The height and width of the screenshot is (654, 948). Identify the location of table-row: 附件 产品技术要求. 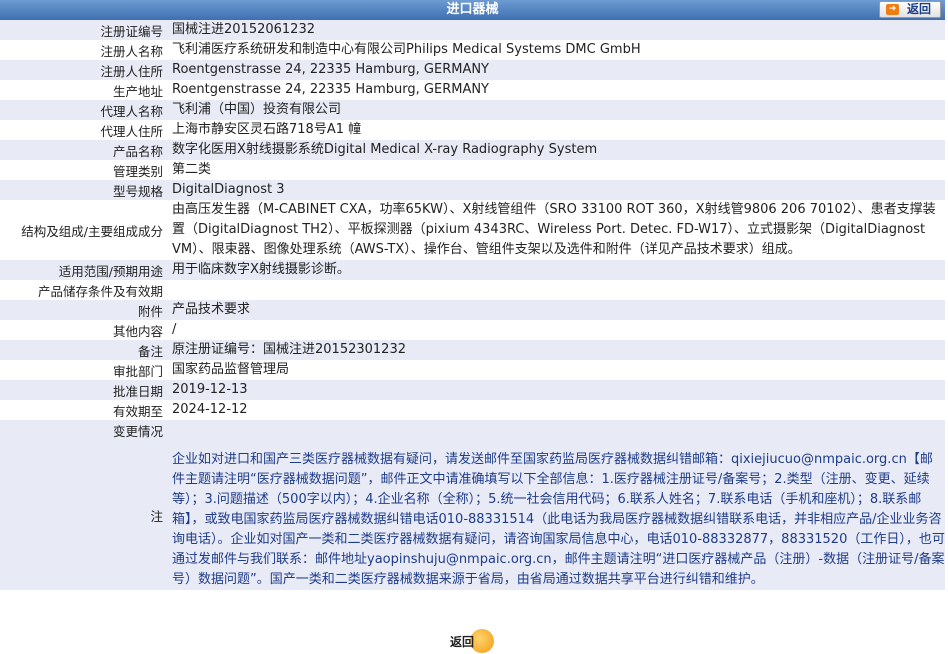
(472, 310).